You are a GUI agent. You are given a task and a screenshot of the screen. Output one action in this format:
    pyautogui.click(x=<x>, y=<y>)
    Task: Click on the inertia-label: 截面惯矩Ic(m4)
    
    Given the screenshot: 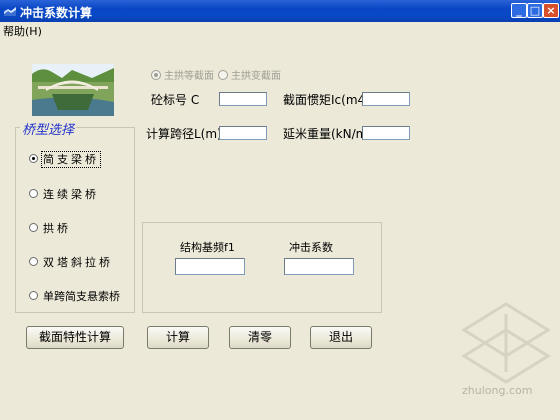 What is the action you would take?
    pyautogui.click(x=326, y=100)
    